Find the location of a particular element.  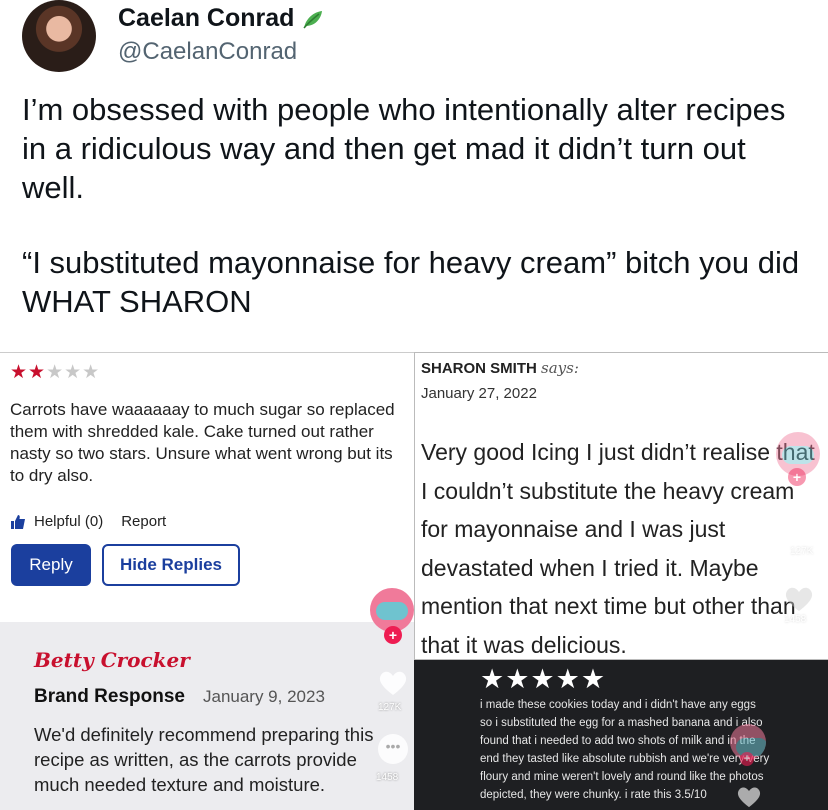

follow-plus-icon-2: + is located at coordinates (797, 477).